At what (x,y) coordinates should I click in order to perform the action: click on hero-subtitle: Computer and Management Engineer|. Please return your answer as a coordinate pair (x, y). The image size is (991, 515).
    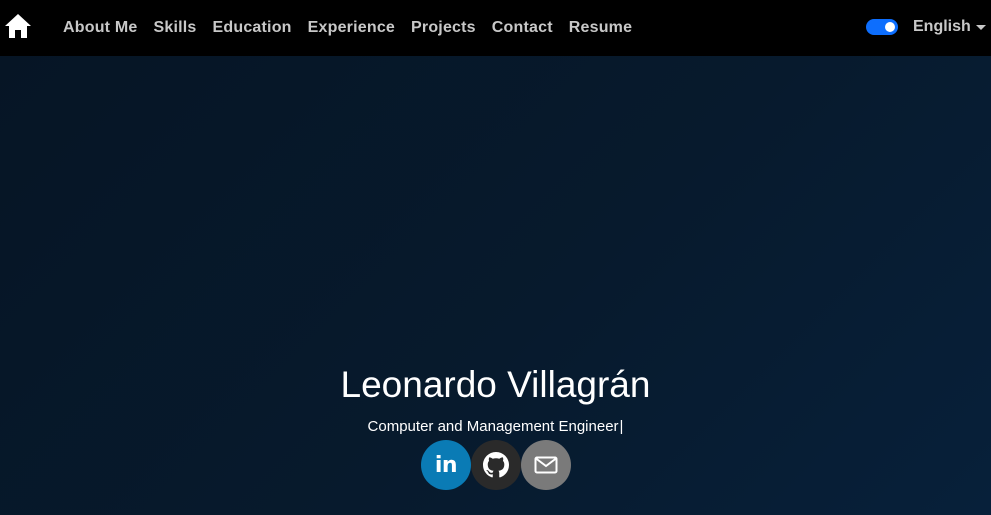
    Looking at the image, I should click on (495, 426).